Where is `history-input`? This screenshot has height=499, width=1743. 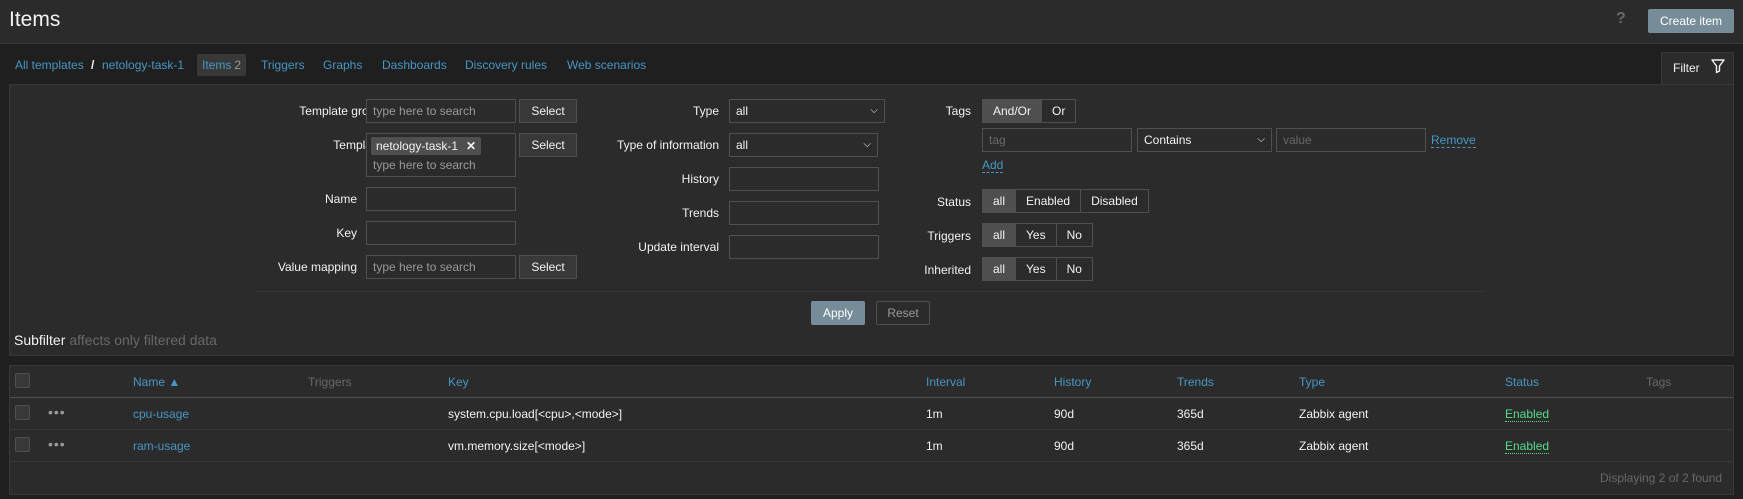 history-input is located at coordinates (804, 179).